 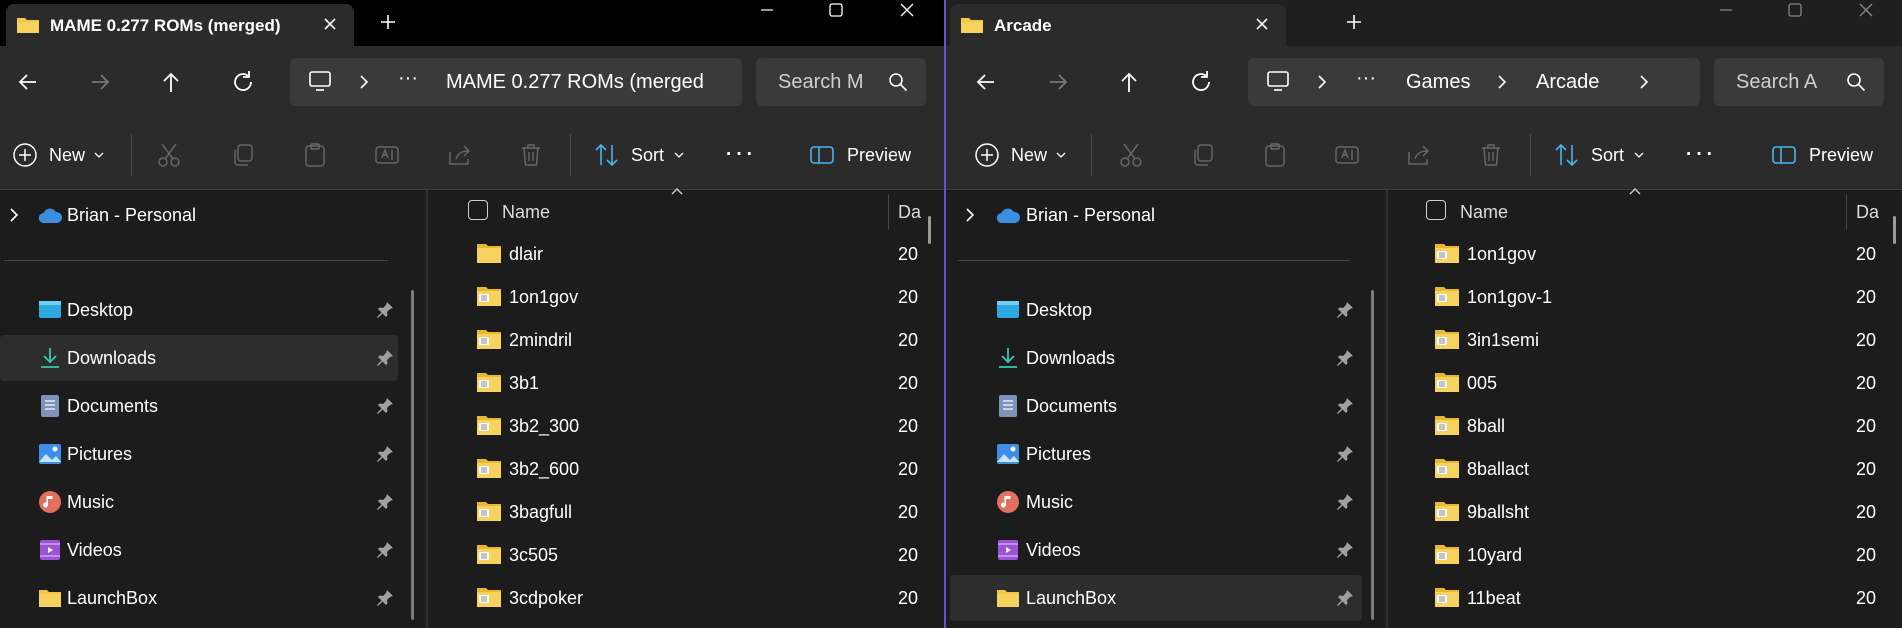 I want to click on file-row: 3bagfull 20, so click(x=708, y=512).